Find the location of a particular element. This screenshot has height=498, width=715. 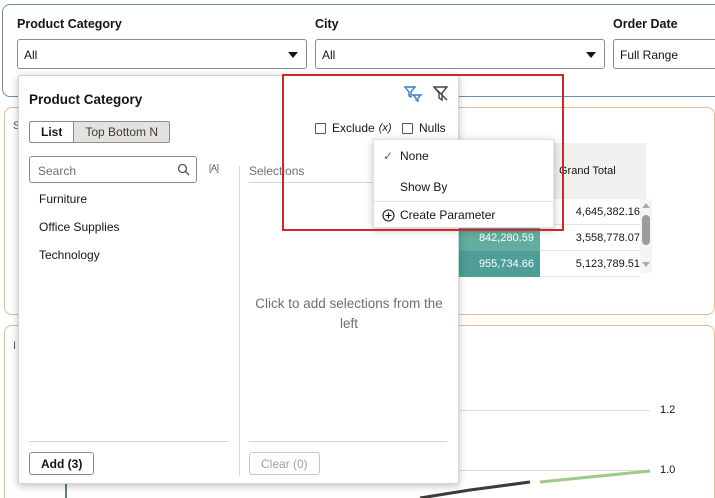

search-placeholder: Search is located at coordinates (57, 171).